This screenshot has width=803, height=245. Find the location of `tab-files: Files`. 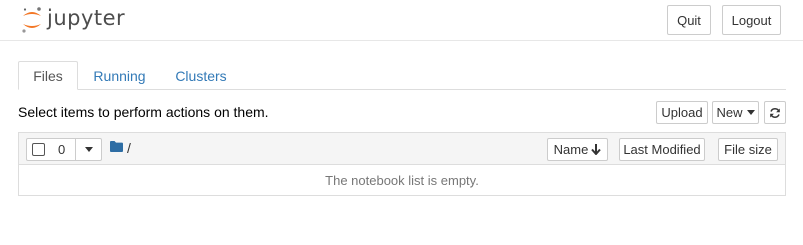

tab-files: Files is located at coordinates (48, 75).